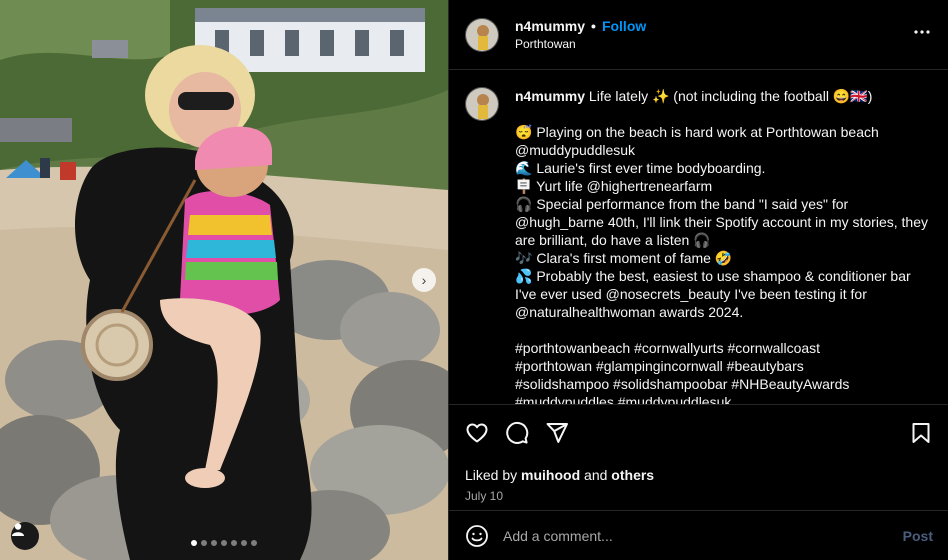  I want to click on smiley-icon, so click(477, 535).